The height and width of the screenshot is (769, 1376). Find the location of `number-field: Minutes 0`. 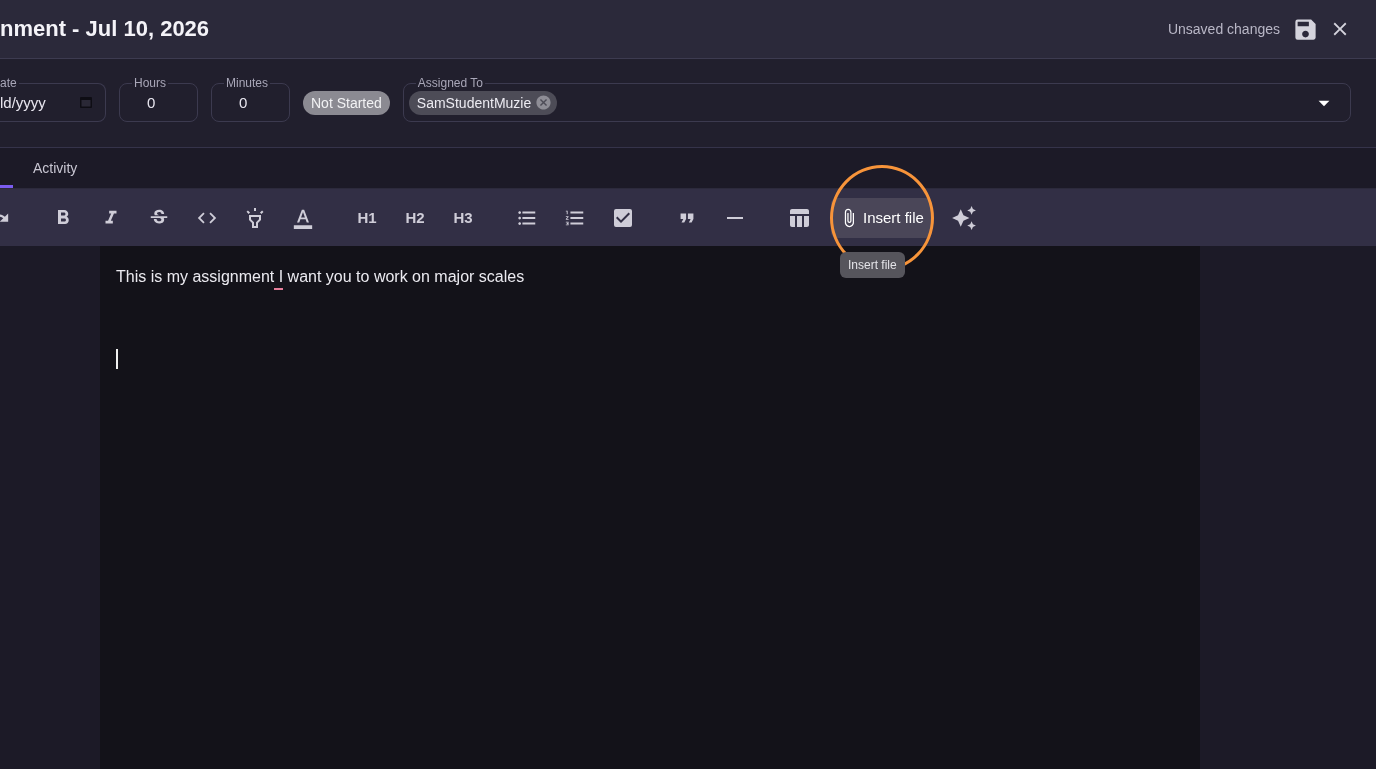

number-field: Minutes 0 is located at coordinates (250, 99).